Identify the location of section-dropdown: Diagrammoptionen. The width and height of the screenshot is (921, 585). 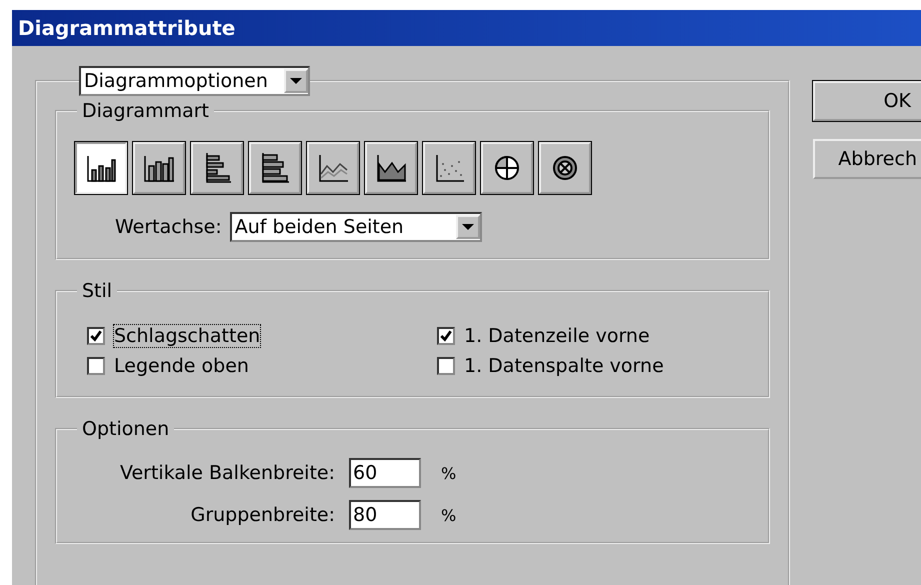
(194, 81).